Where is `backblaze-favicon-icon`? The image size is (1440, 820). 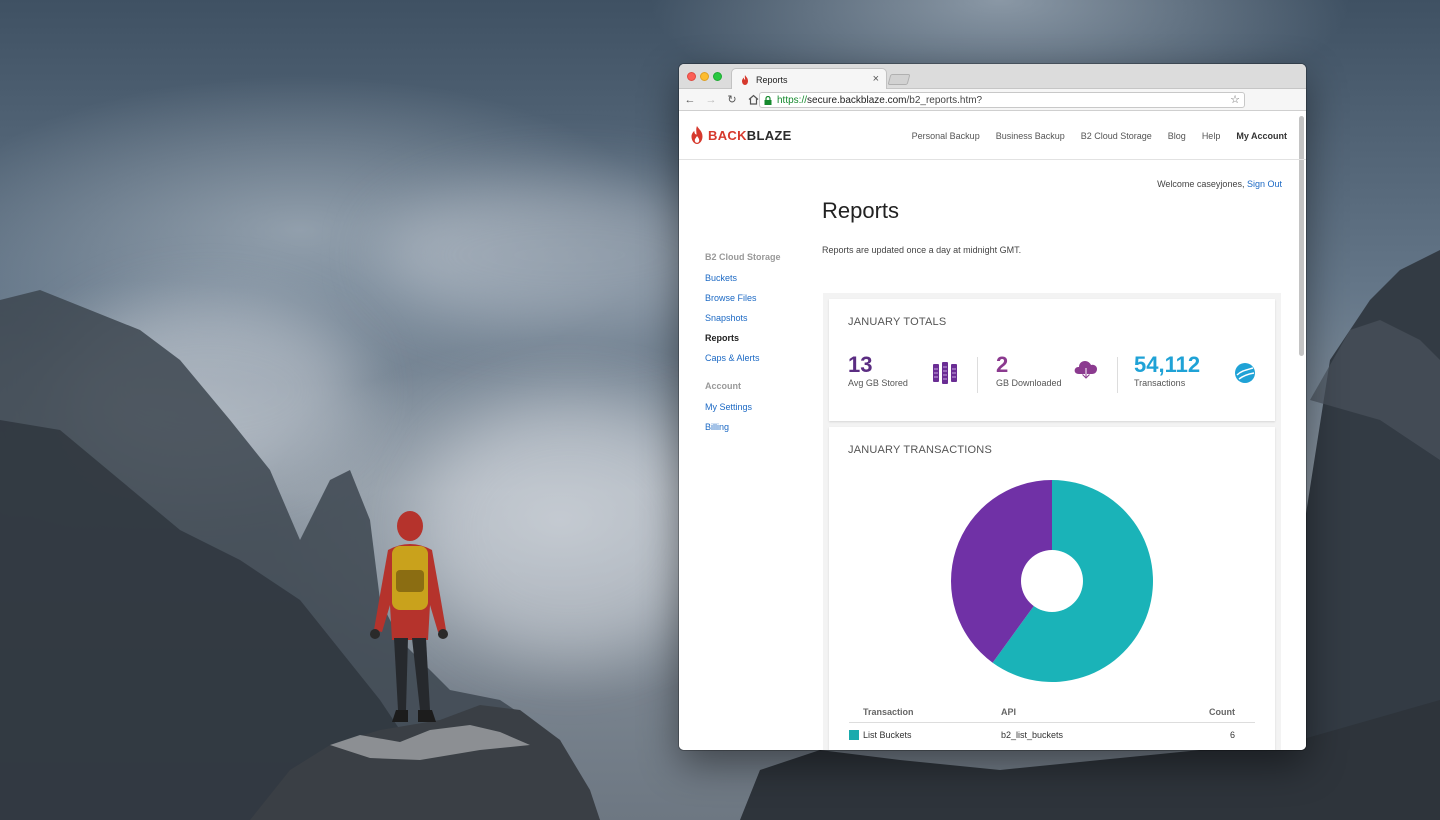 backblaze-favicon-icon is located at coordinates (745, 79).